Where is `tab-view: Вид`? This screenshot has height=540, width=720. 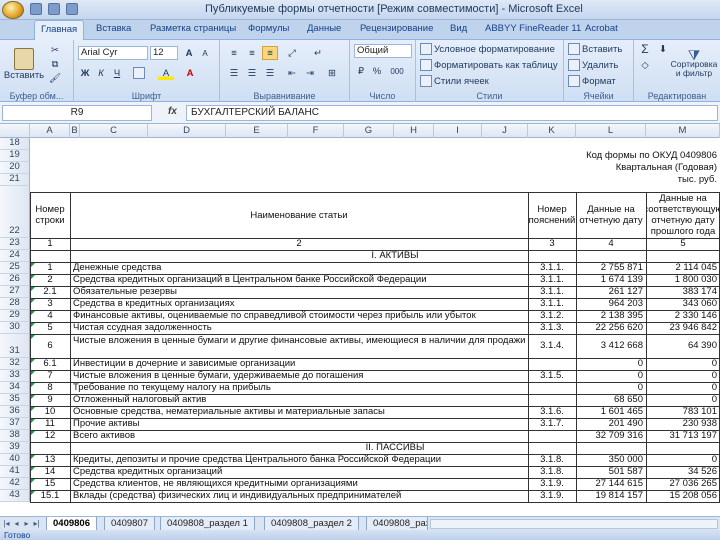
tab-view: Вид is located at coordinates (458, 28).